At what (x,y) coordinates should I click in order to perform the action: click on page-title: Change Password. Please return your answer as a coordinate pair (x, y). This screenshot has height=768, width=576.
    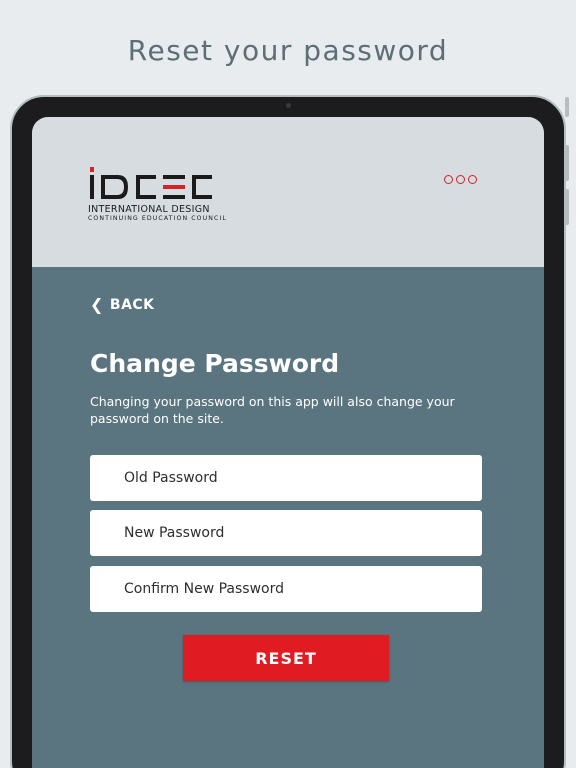
    Looking at the image, I should click on (215, 363).